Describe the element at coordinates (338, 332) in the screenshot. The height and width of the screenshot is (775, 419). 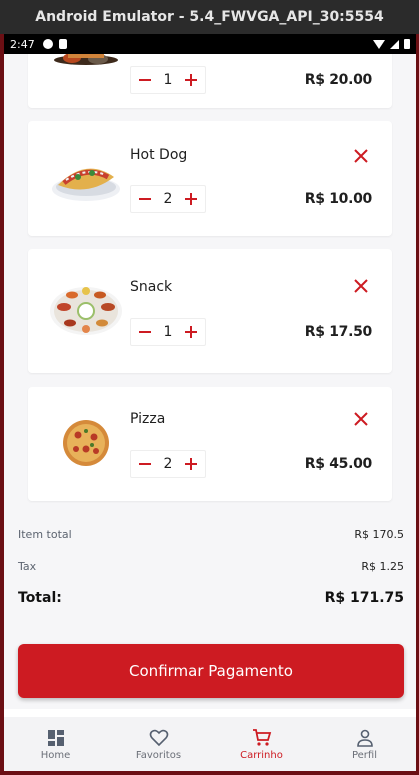
I see `item-price: R$ 17.50` at that location.